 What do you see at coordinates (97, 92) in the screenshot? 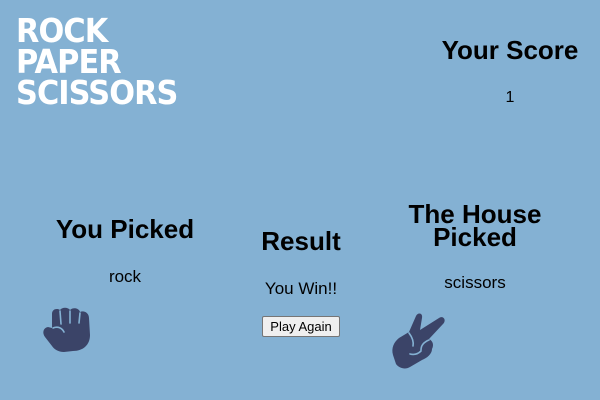
I see `logo-line-scissors: SCISSORS` at bounding box center [97, 92].